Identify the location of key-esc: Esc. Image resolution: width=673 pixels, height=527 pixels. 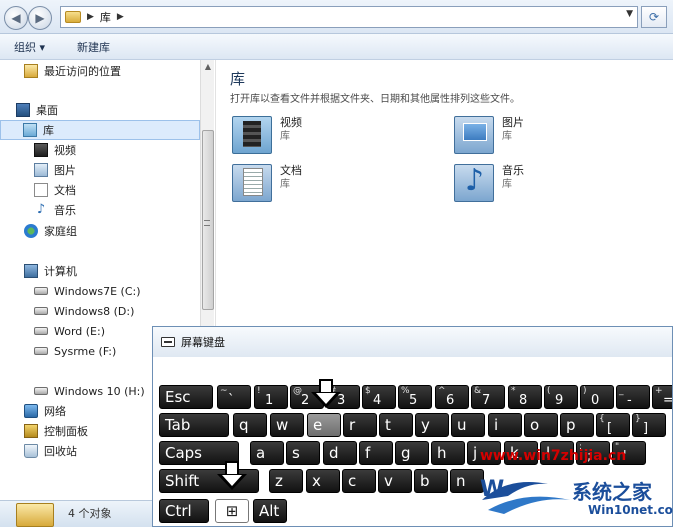
(186, 397).